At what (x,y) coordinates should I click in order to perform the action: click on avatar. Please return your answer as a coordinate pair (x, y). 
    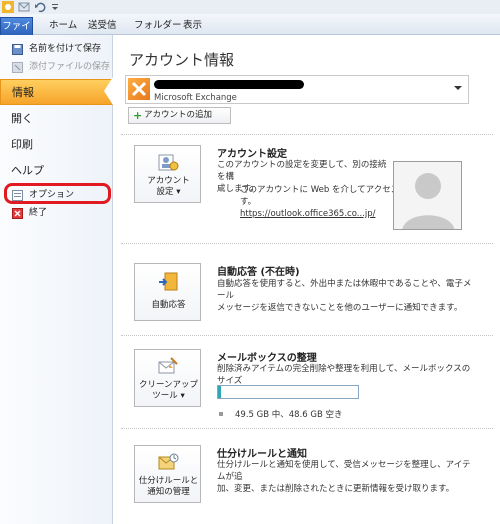
    Looking at the image, I should click on (427, 195).